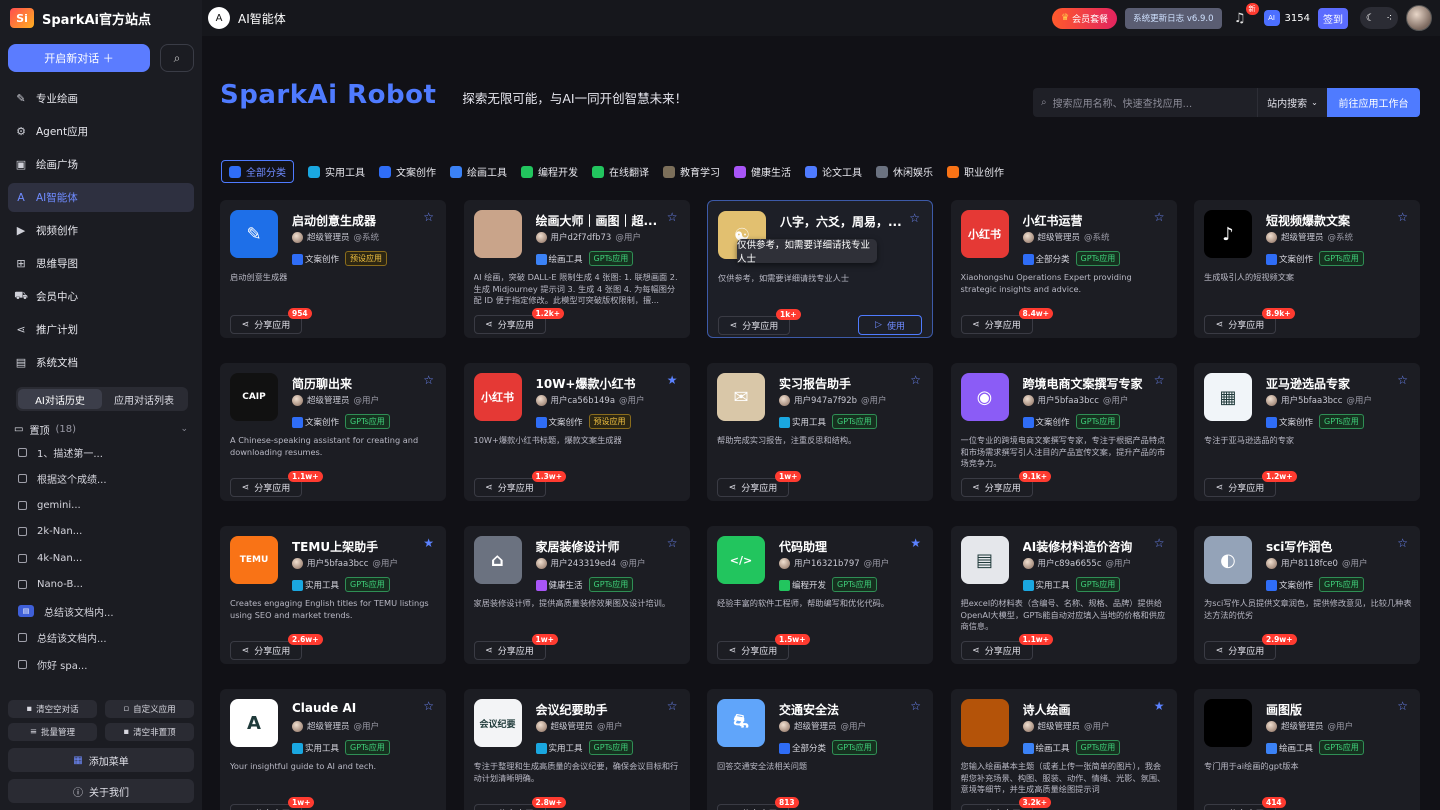  Describe the element at coordinates (257, 171) in the screenshot. I see `category-tab: 全部分类` at that location.